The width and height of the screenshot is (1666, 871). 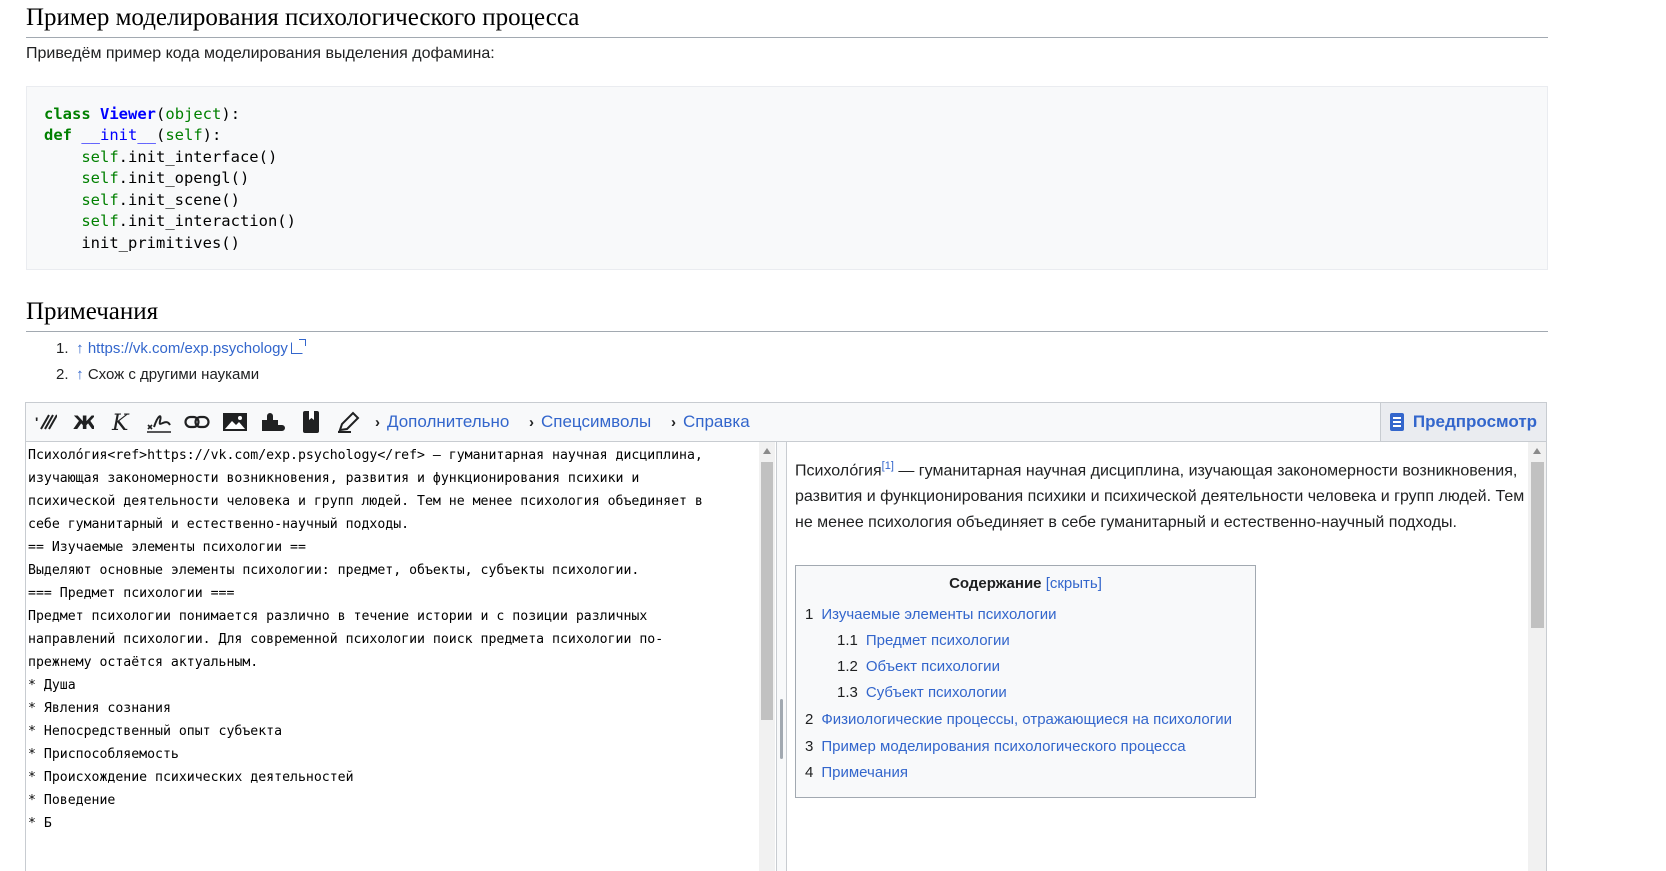 I want to click on footnote-link: [1], so click(x=888, y=466).